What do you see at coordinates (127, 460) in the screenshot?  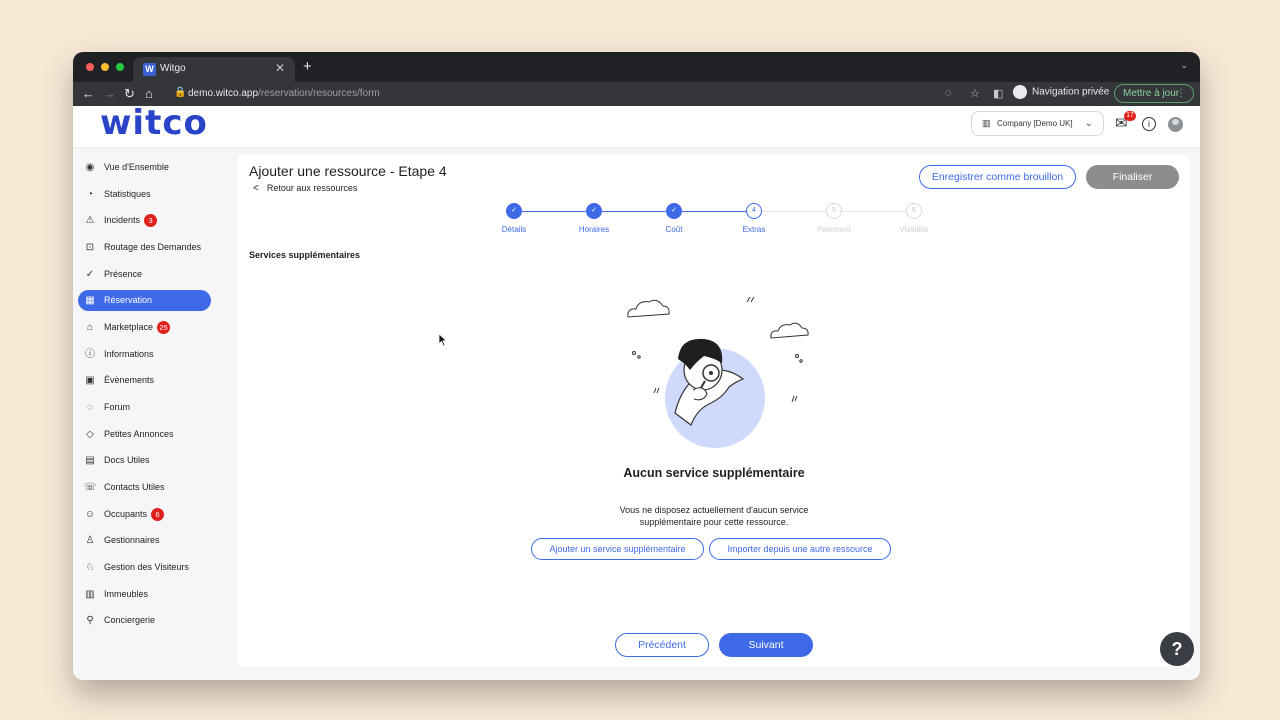 I see `sidebar-item-label: Docs Utiles` at bounding box center [127, 460].